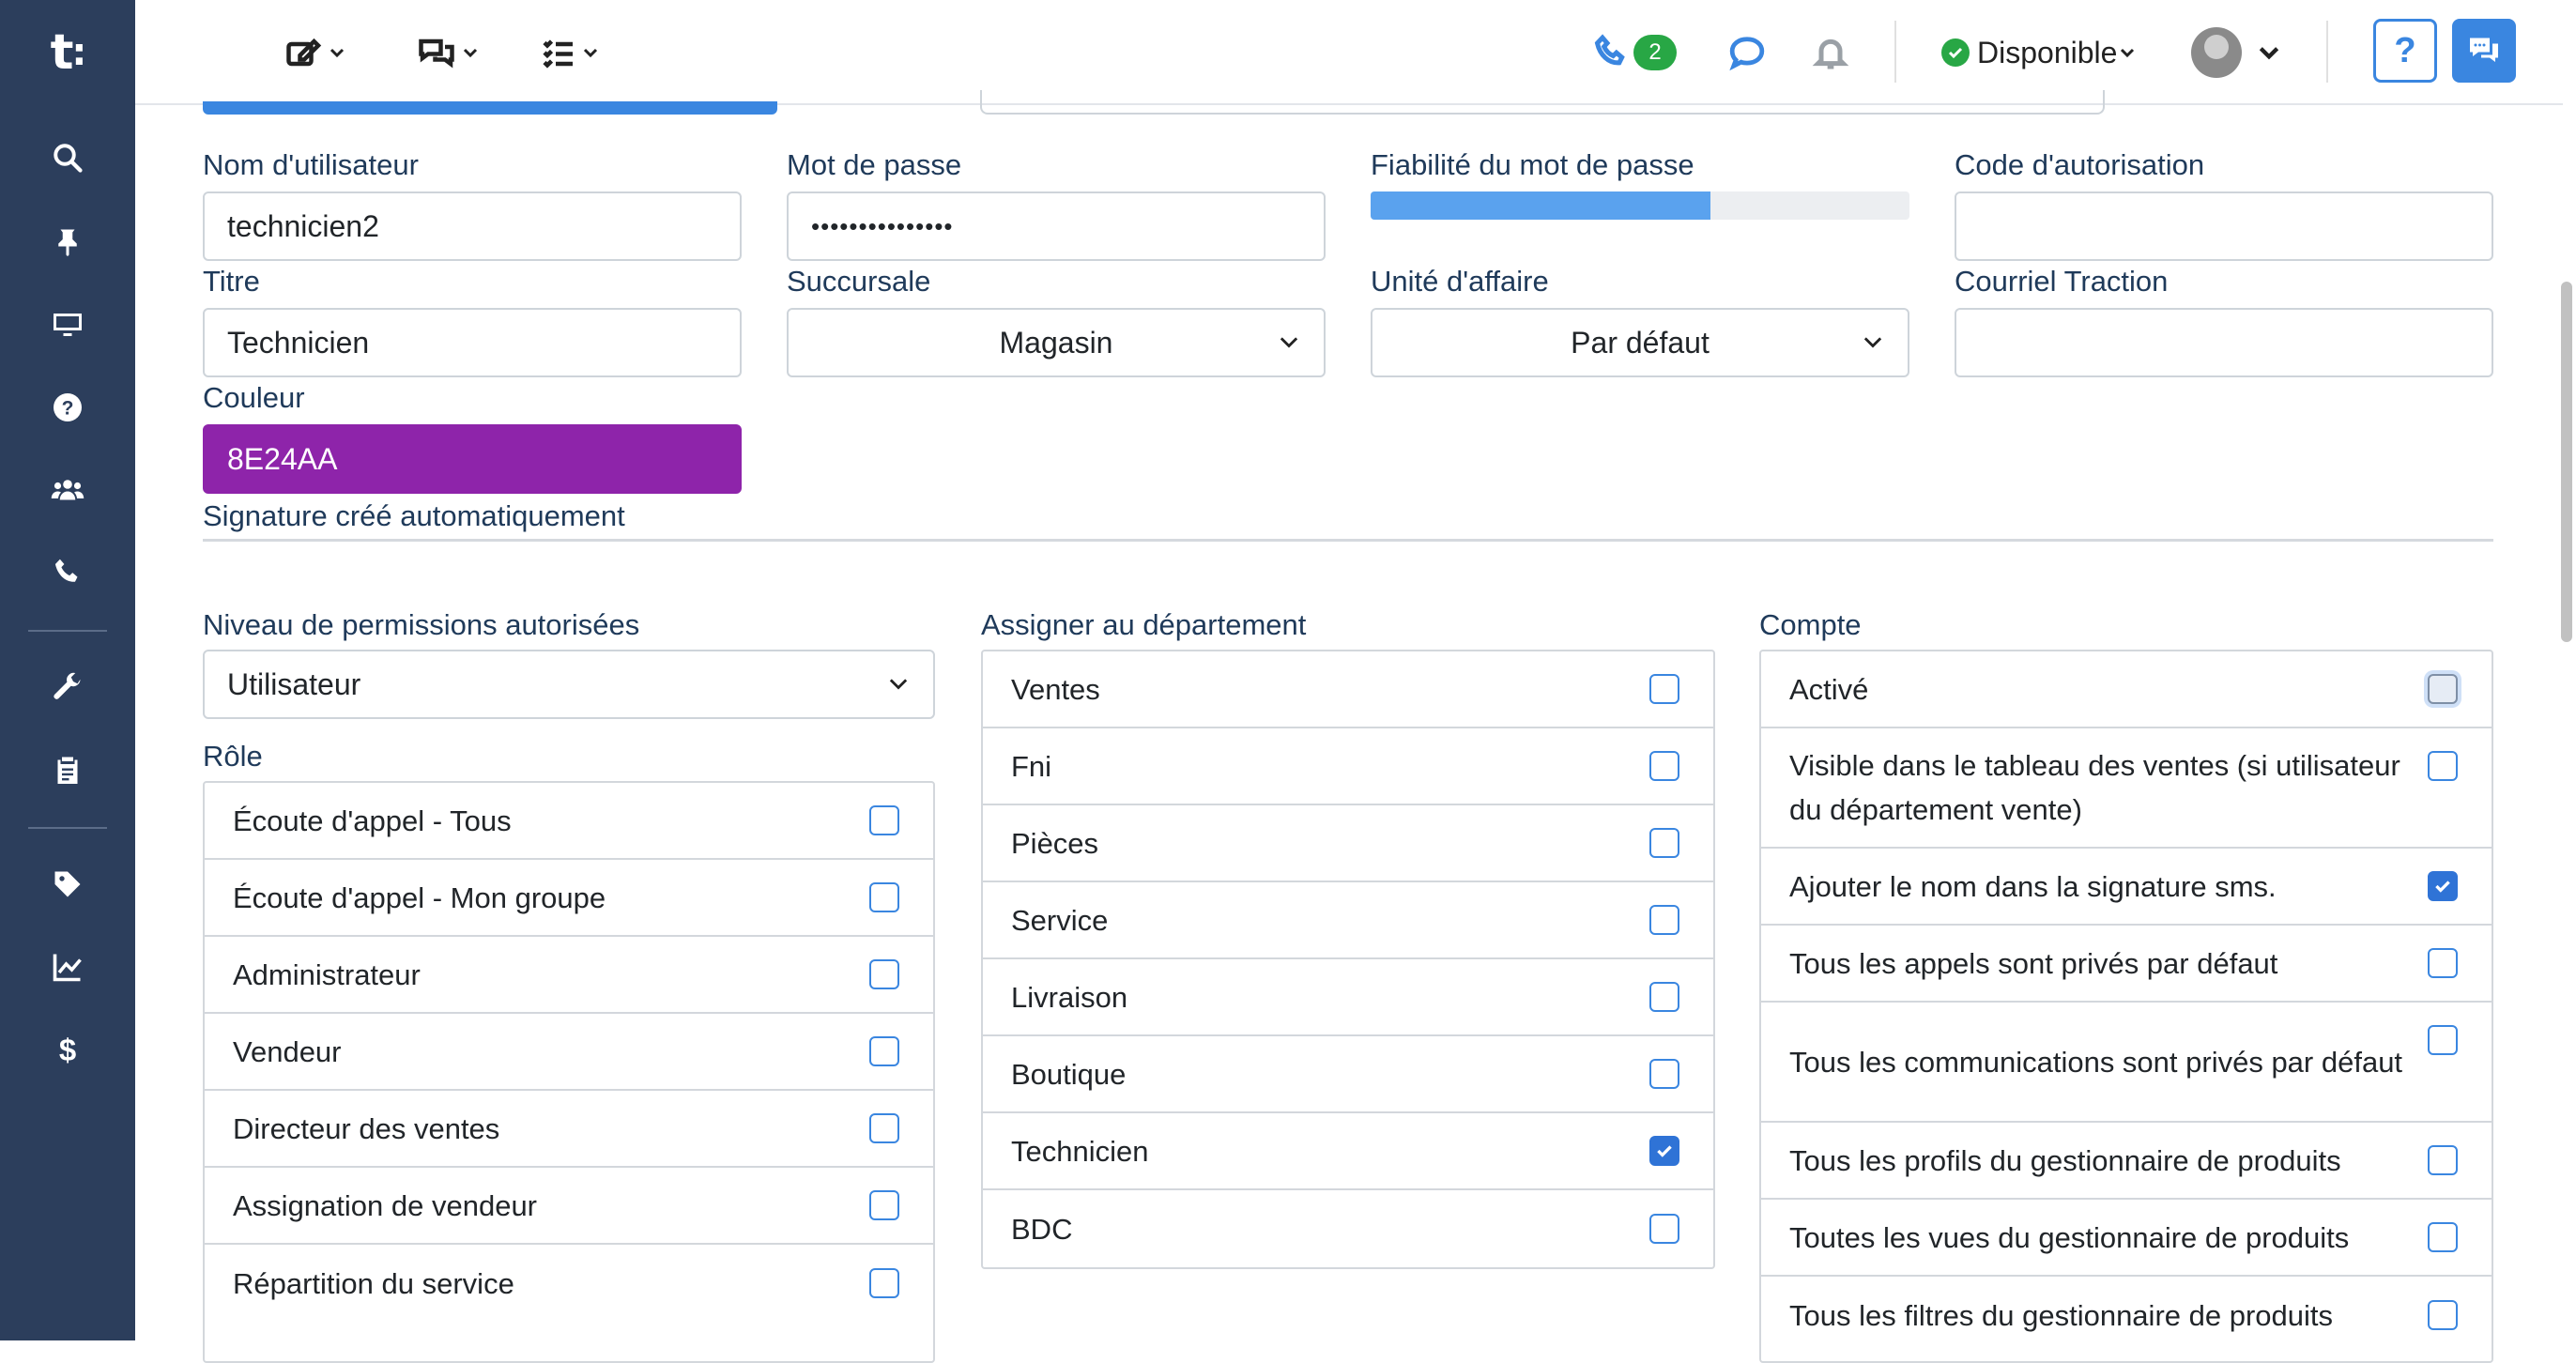 This screenshot has height=1363, width=2576. What do you see at coordinates (1056, 342) in the screenshot?
I see `branch-select: Magasin` at bounding box center [1056, 342].